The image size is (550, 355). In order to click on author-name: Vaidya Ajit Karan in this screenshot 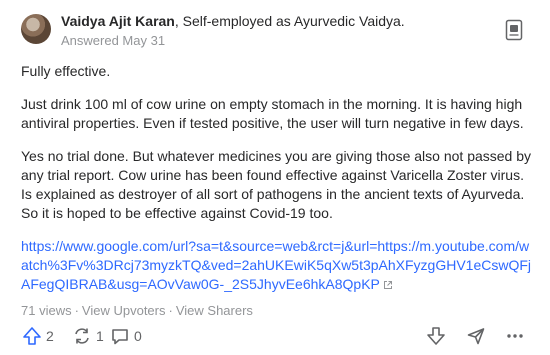, I will do `click(118, 21)`.